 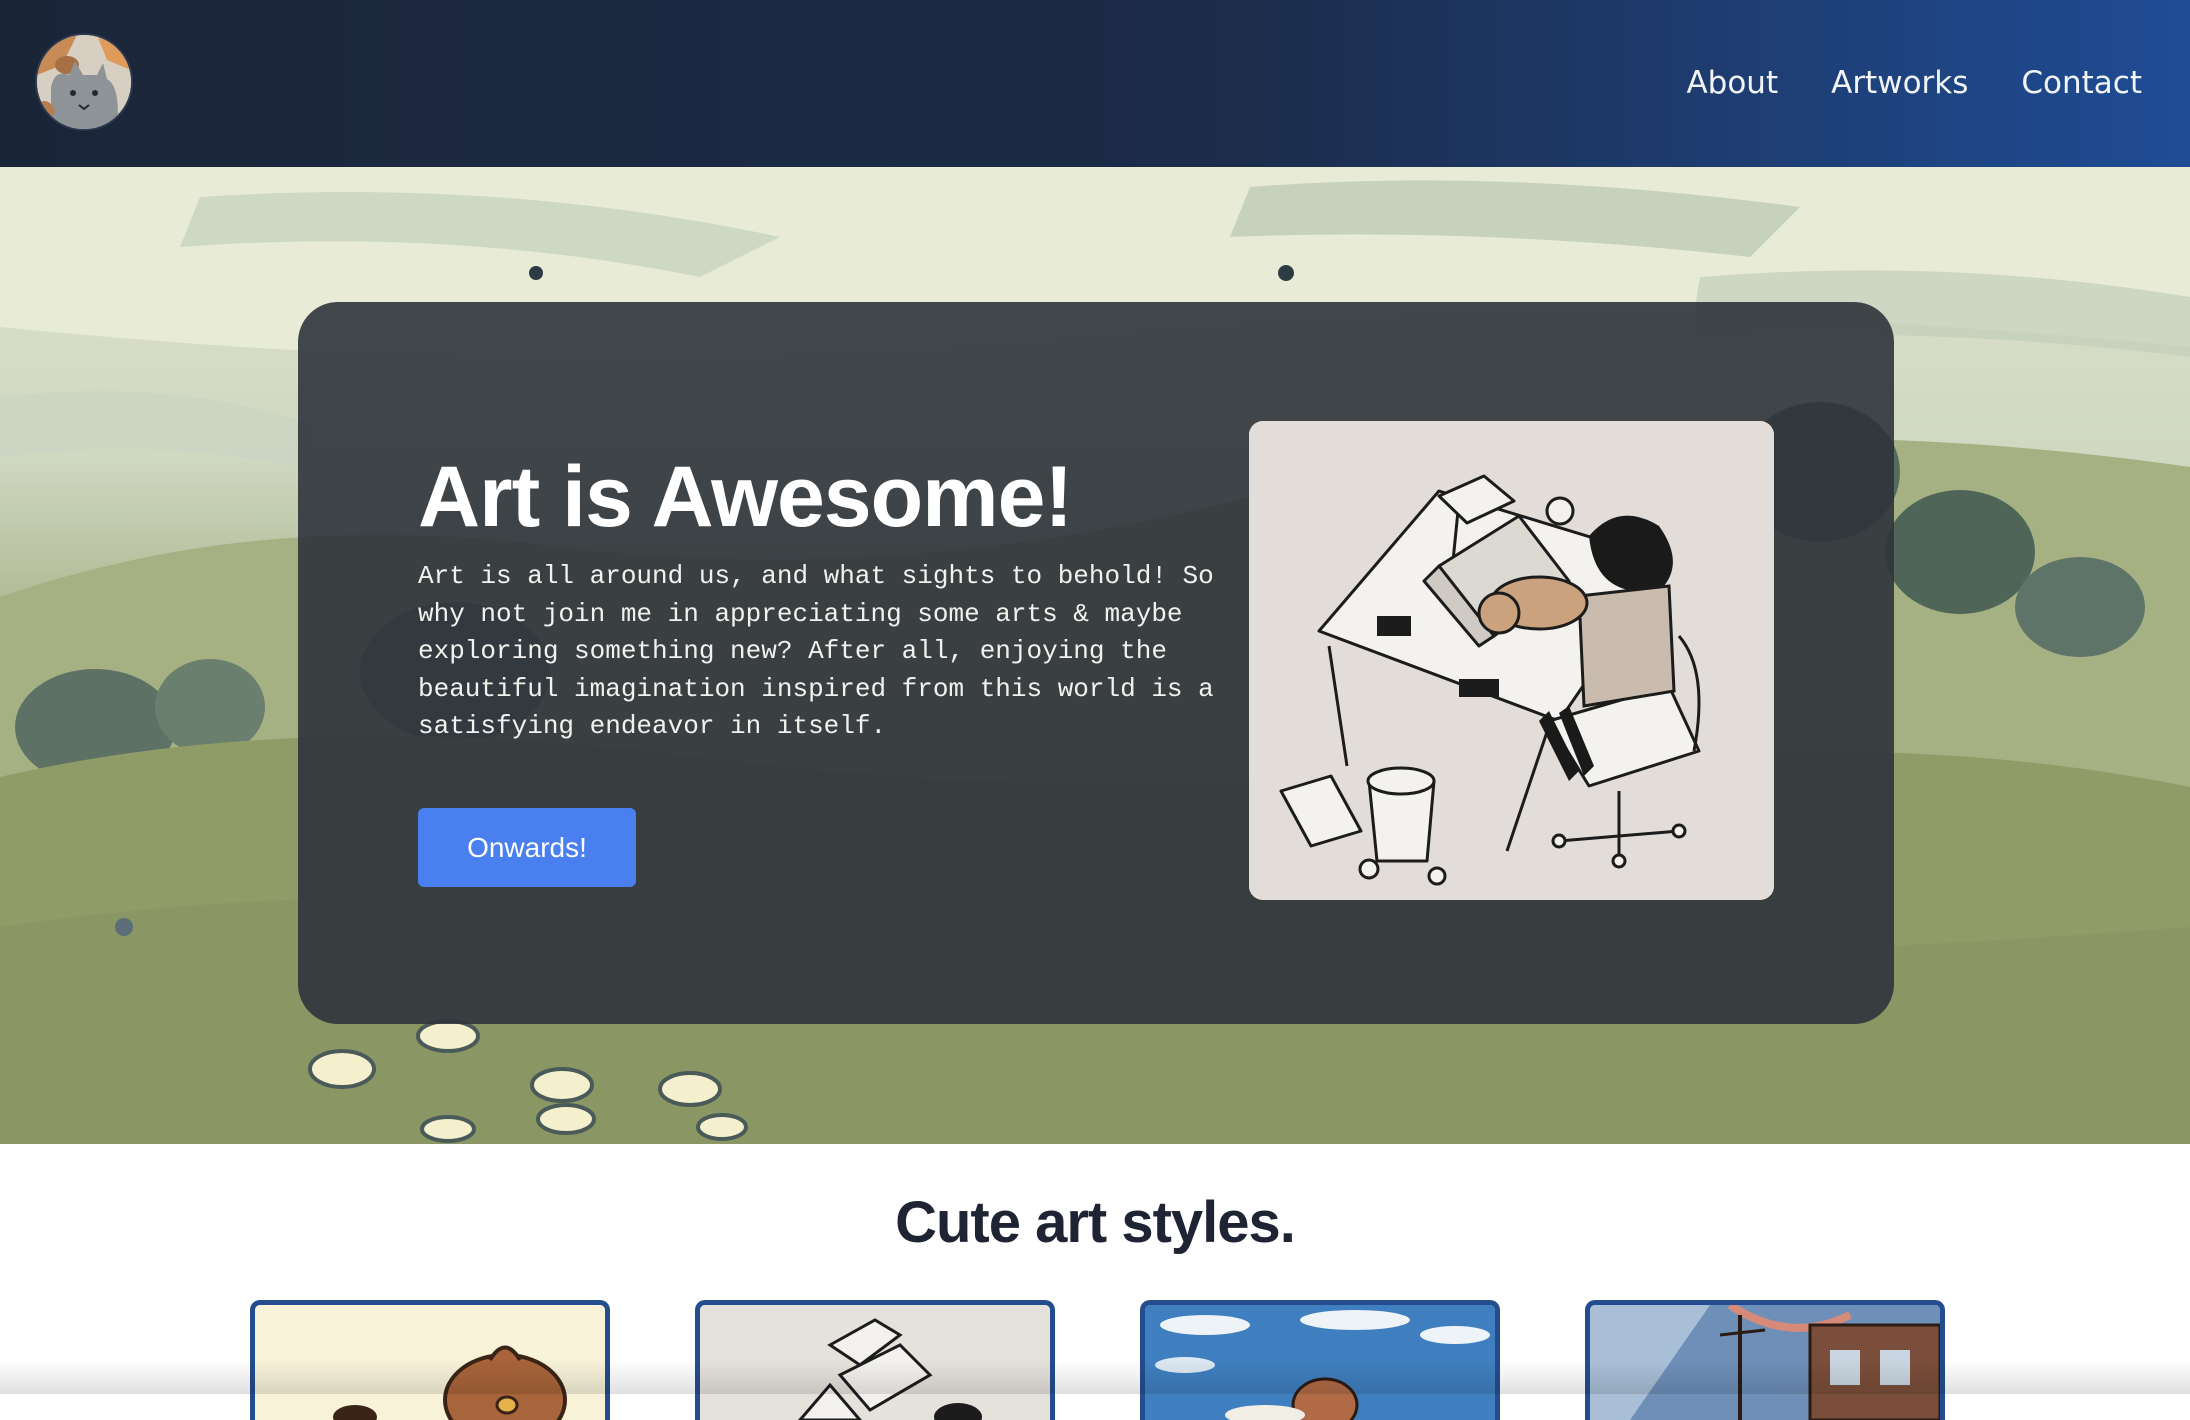 What do you see at coordinates (1899, 83) in the screenshot?
I see `nav-link-artworks: Artworks` at bounding box center [1899, 83].